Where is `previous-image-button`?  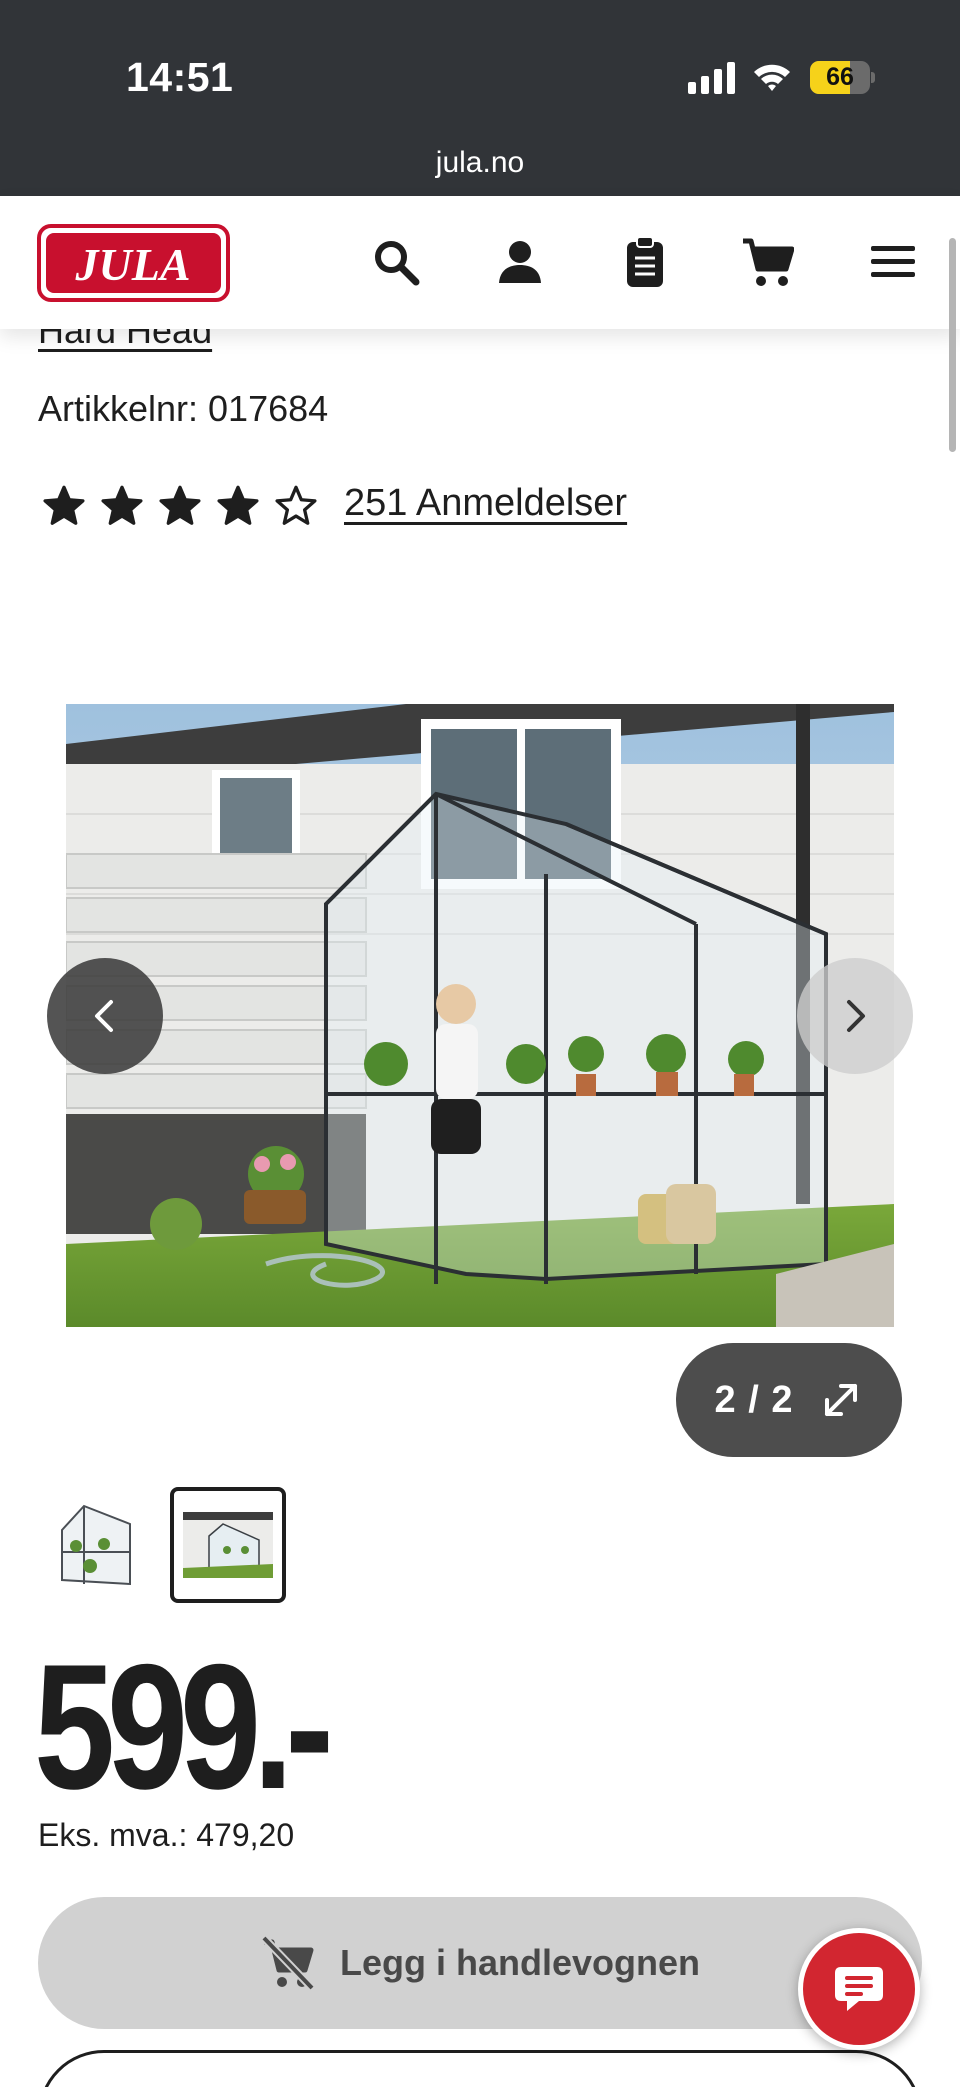
previous-image-button is located at coordinates (105, 1016).